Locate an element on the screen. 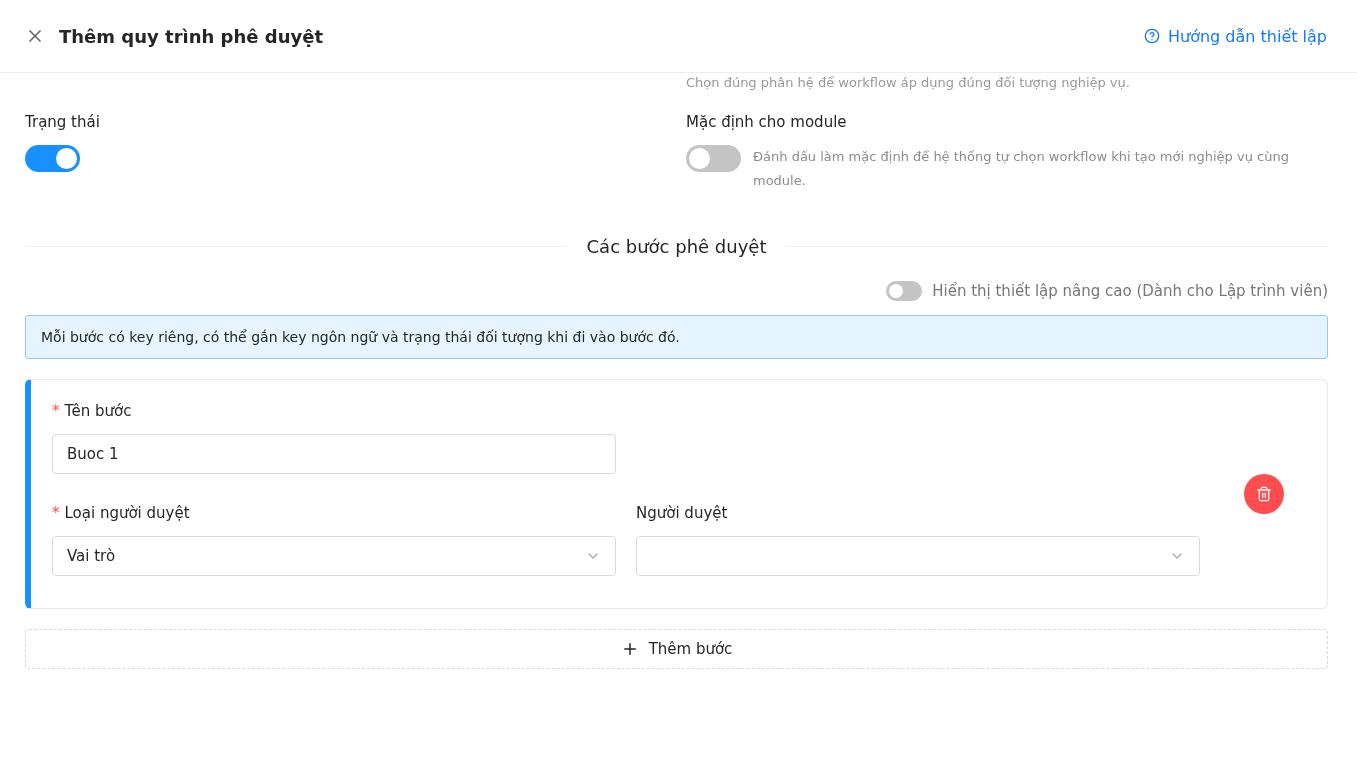  approver-type-select: Vai trò is located at coordinates (334, 556).